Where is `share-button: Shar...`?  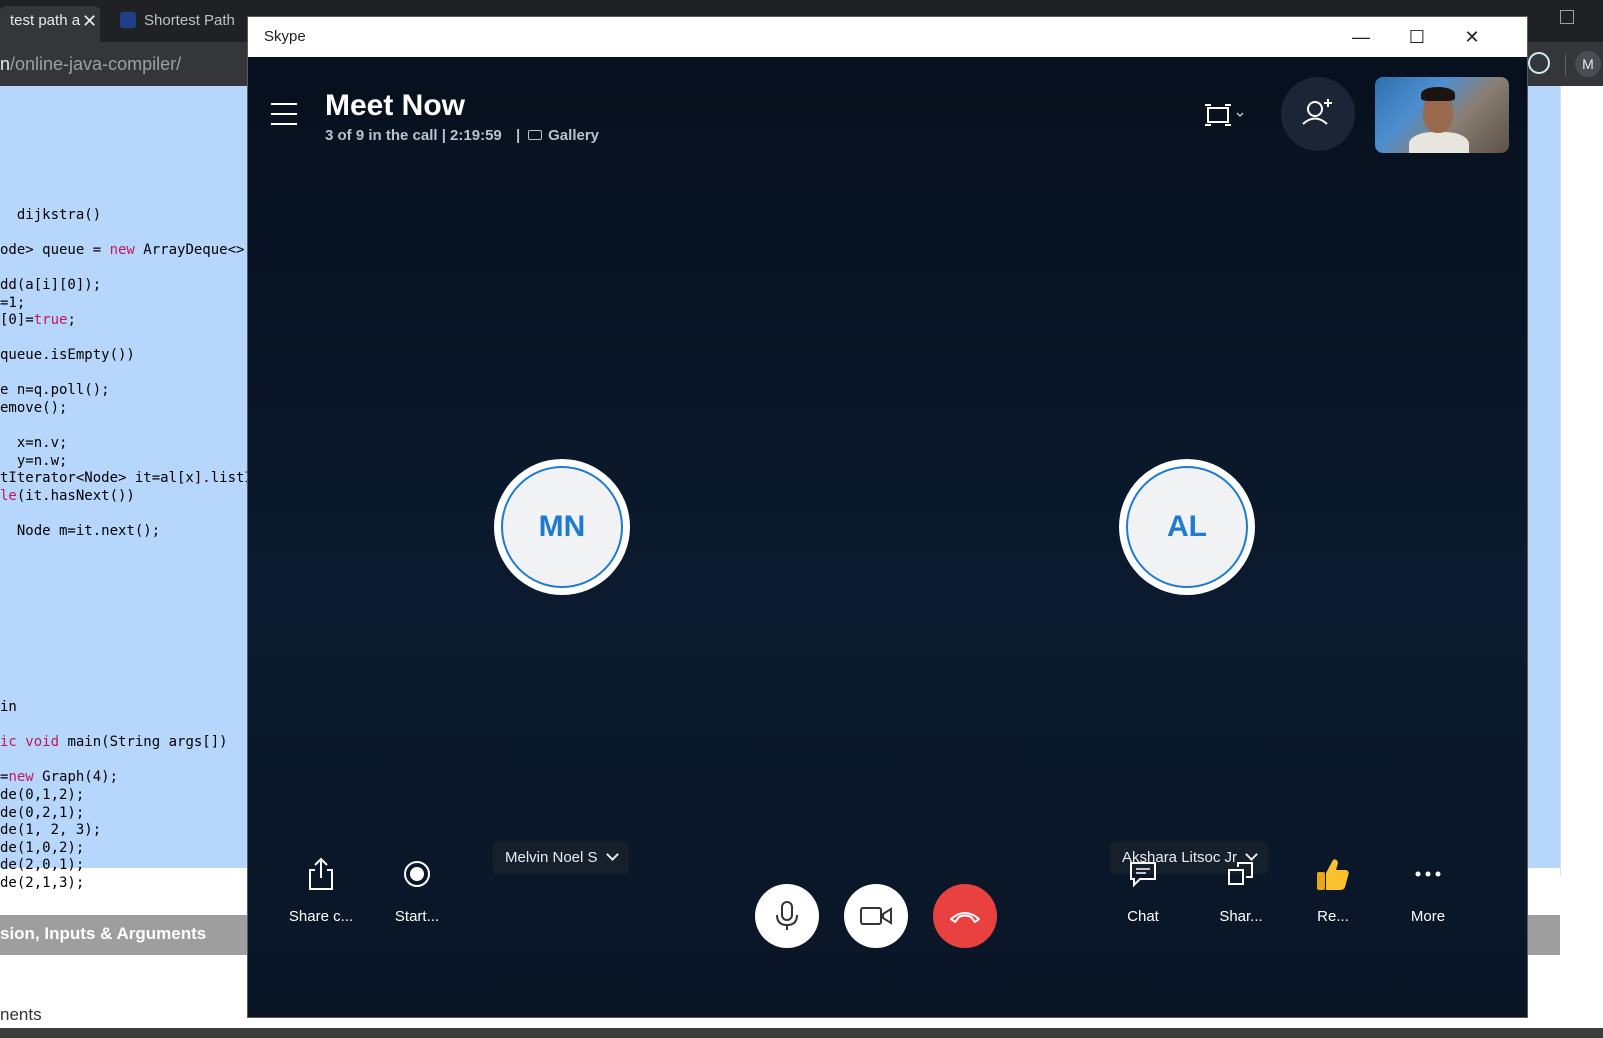
share-button: Shar... is located at coordinates (1241, 888).